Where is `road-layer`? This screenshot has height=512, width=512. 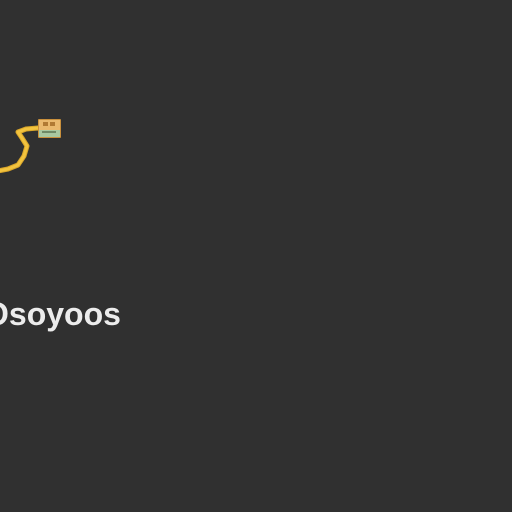
road-layer is located at coordinates (30, 146).